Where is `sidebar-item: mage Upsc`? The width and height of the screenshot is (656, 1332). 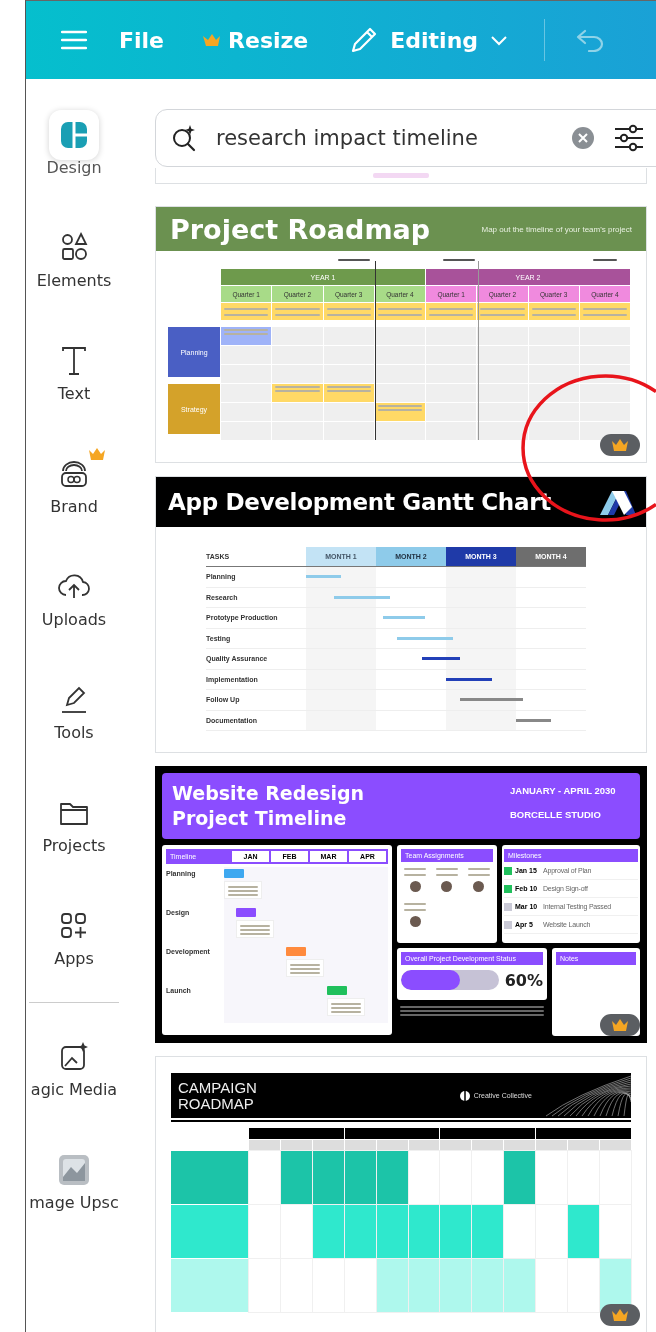
sidebar-item: mage Upsc is located at coordinates (74, 1201).